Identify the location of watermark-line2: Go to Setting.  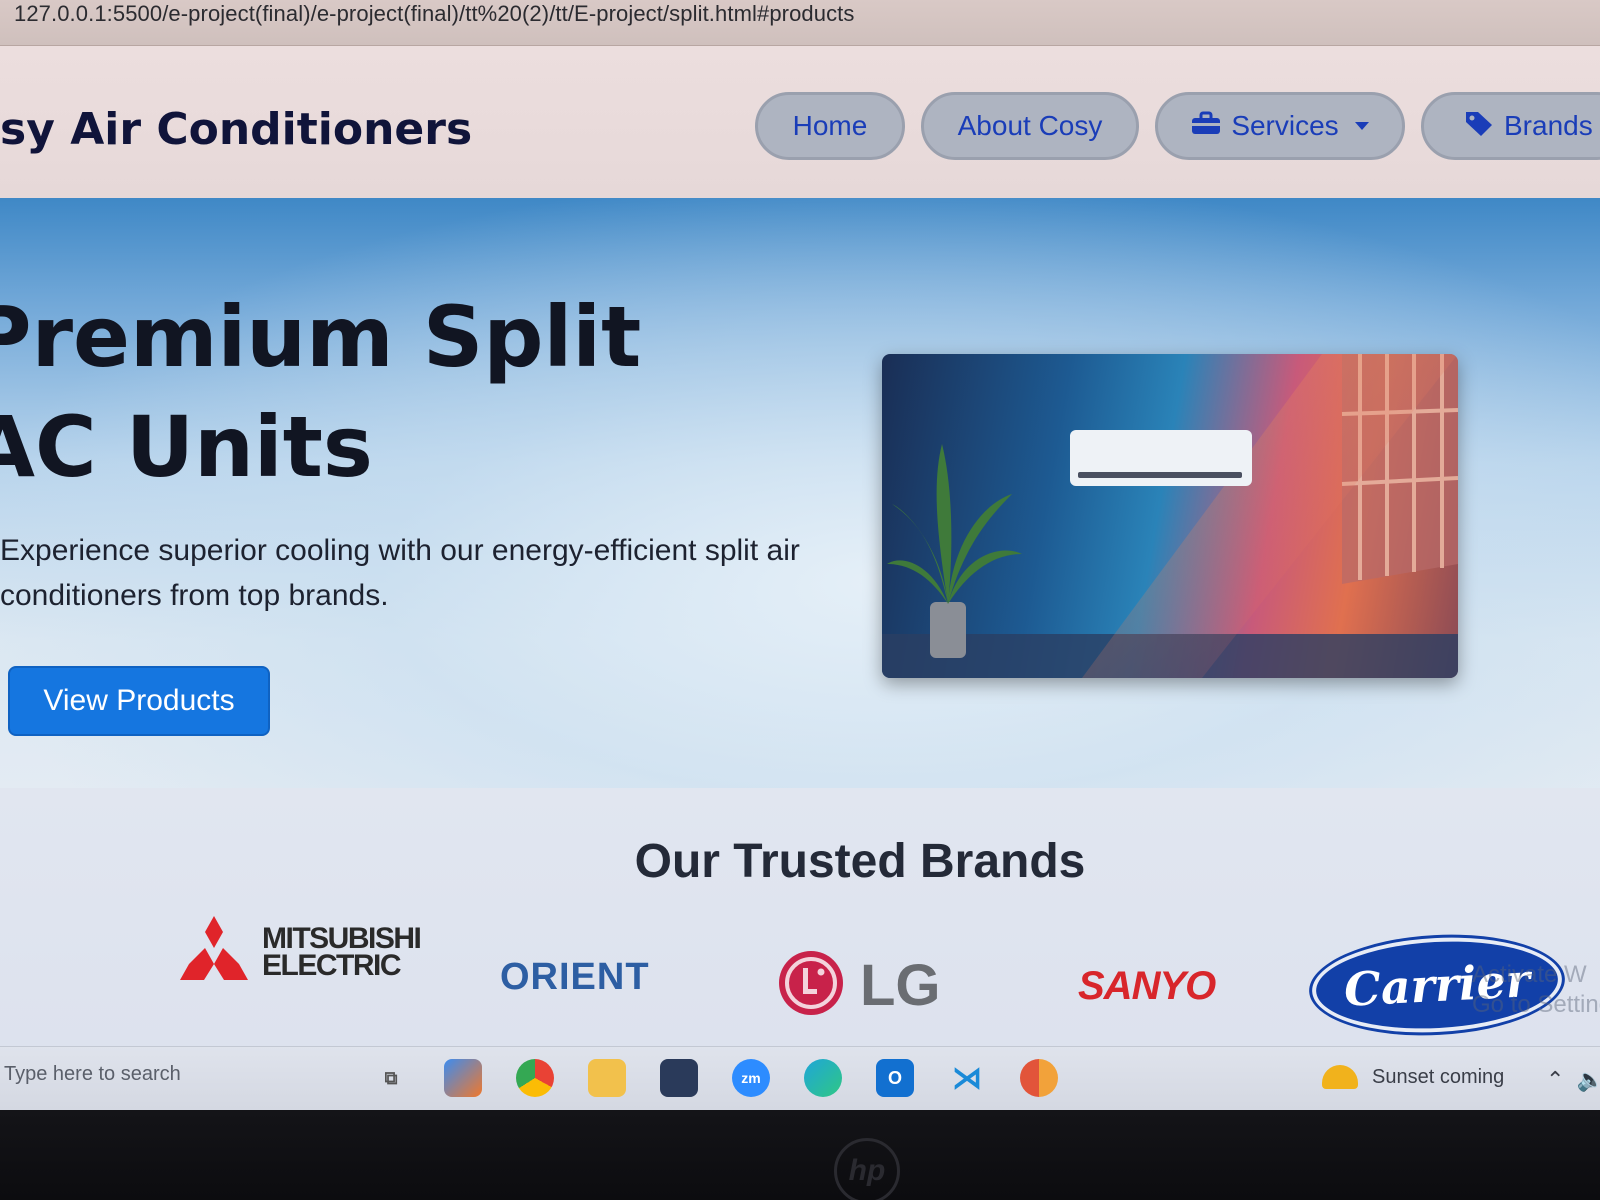
(1536, 1004).